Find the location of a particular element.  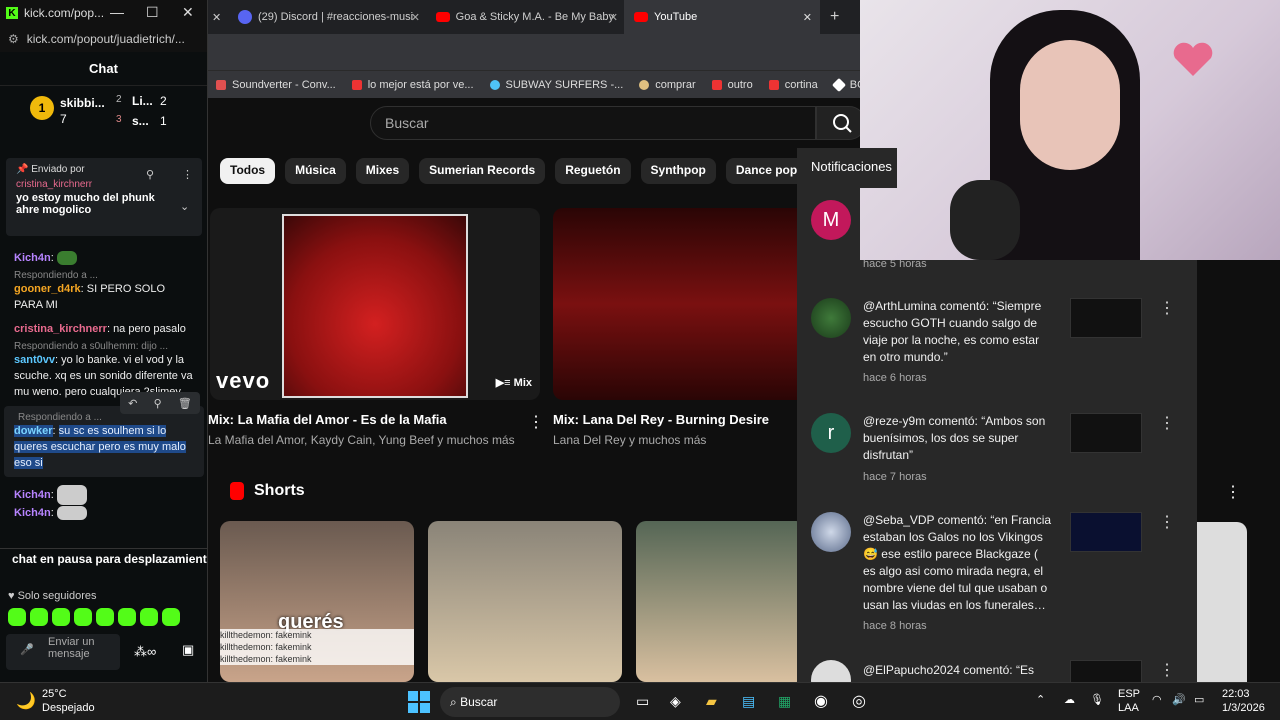

chat-paused-banner: chat en pausa para desplazamiento is located at coordinates (103, 559).